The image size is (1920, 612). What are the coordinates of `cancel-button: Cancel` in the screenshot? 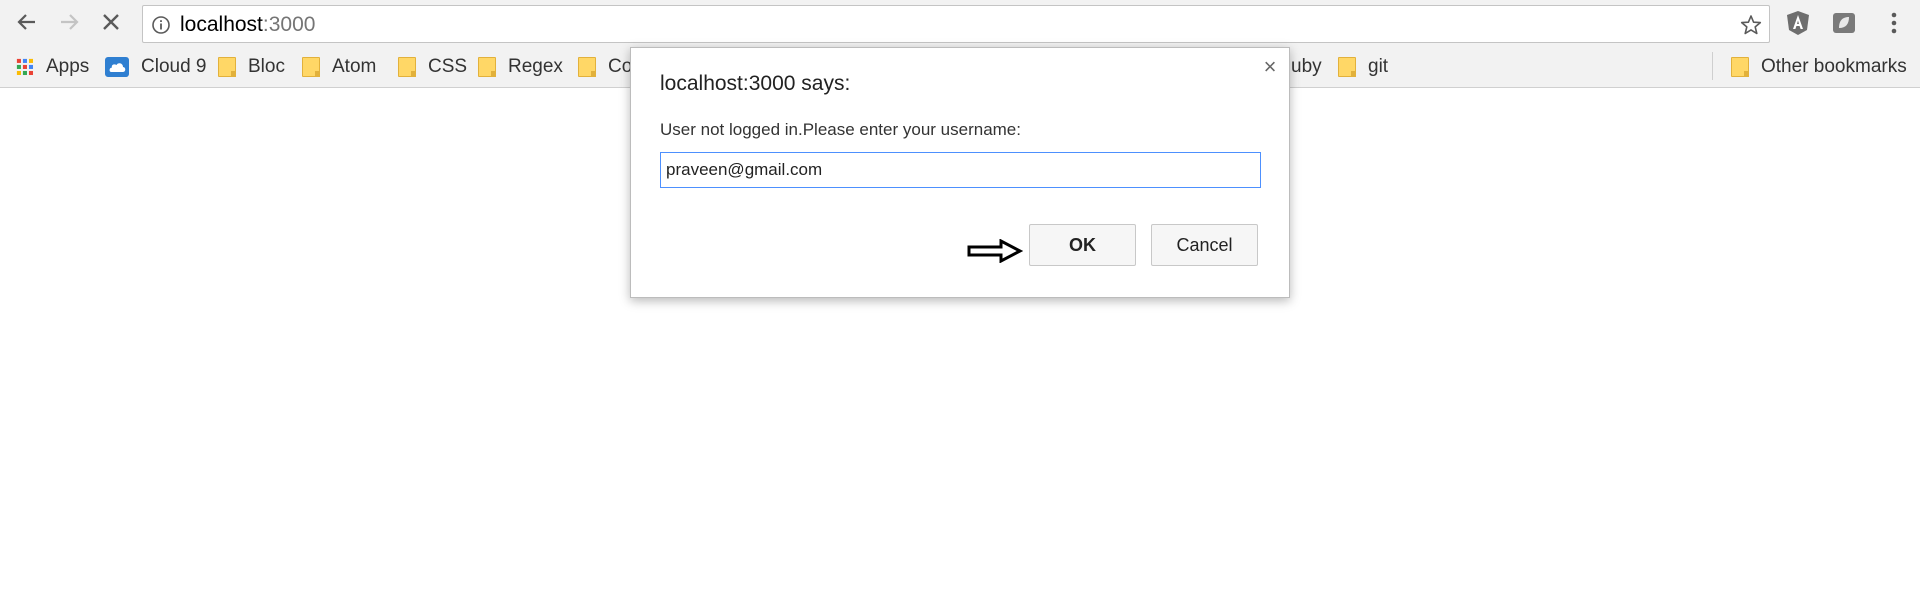 It's located at (1204, 245).